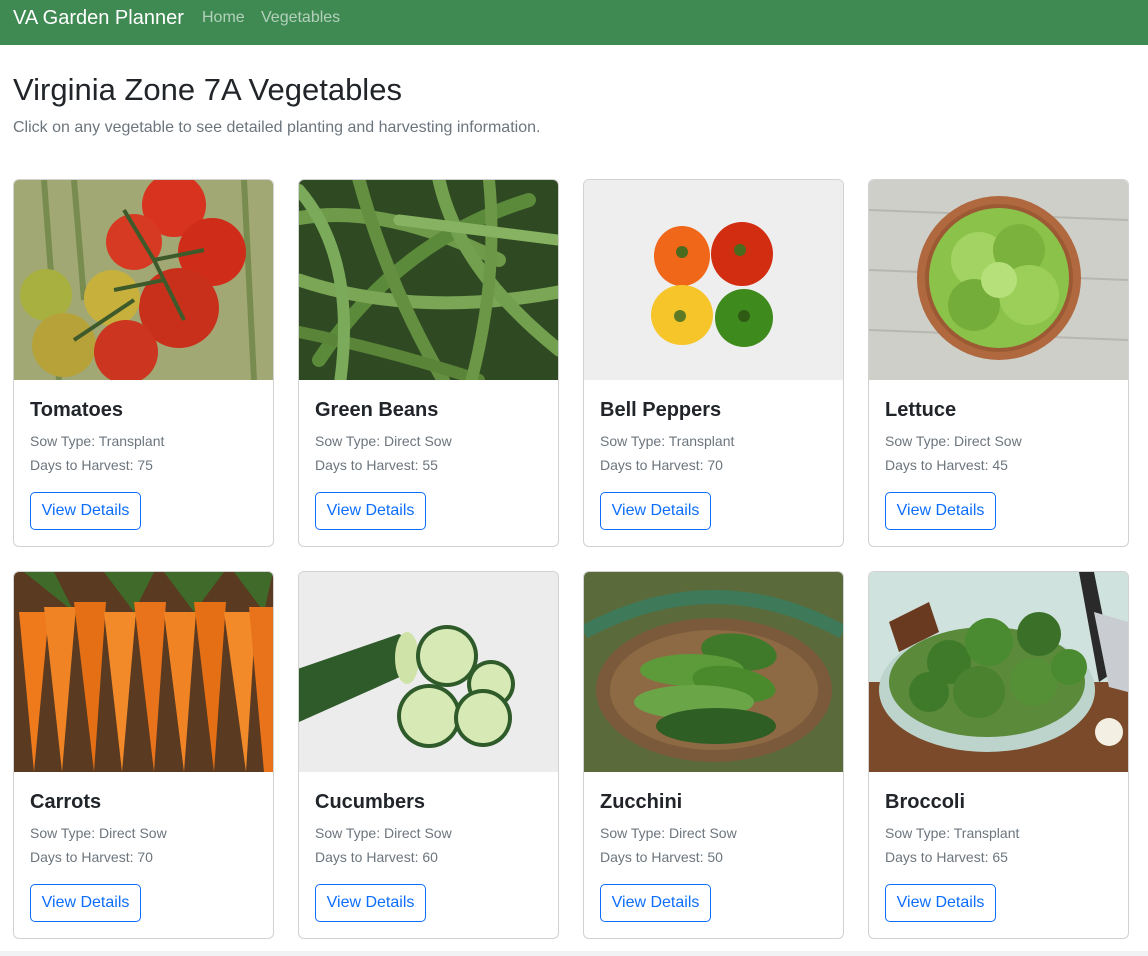  Describe the element at coordinates (377, 410) in the screenshot. I see `card-title: Green Beans` at that location.